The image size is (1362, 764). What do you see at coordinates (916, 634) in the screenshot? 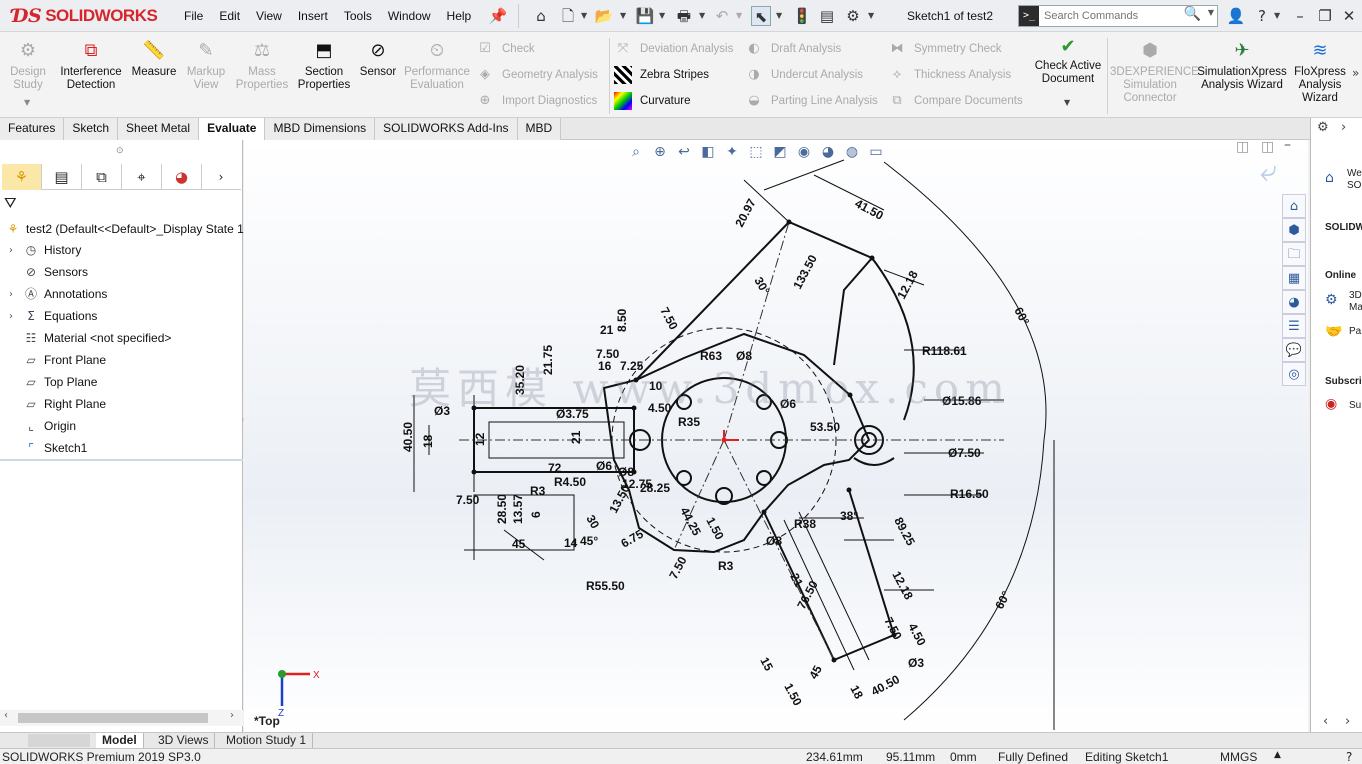
I see `dim-label: 4.50` at bounding box center [916, 634].